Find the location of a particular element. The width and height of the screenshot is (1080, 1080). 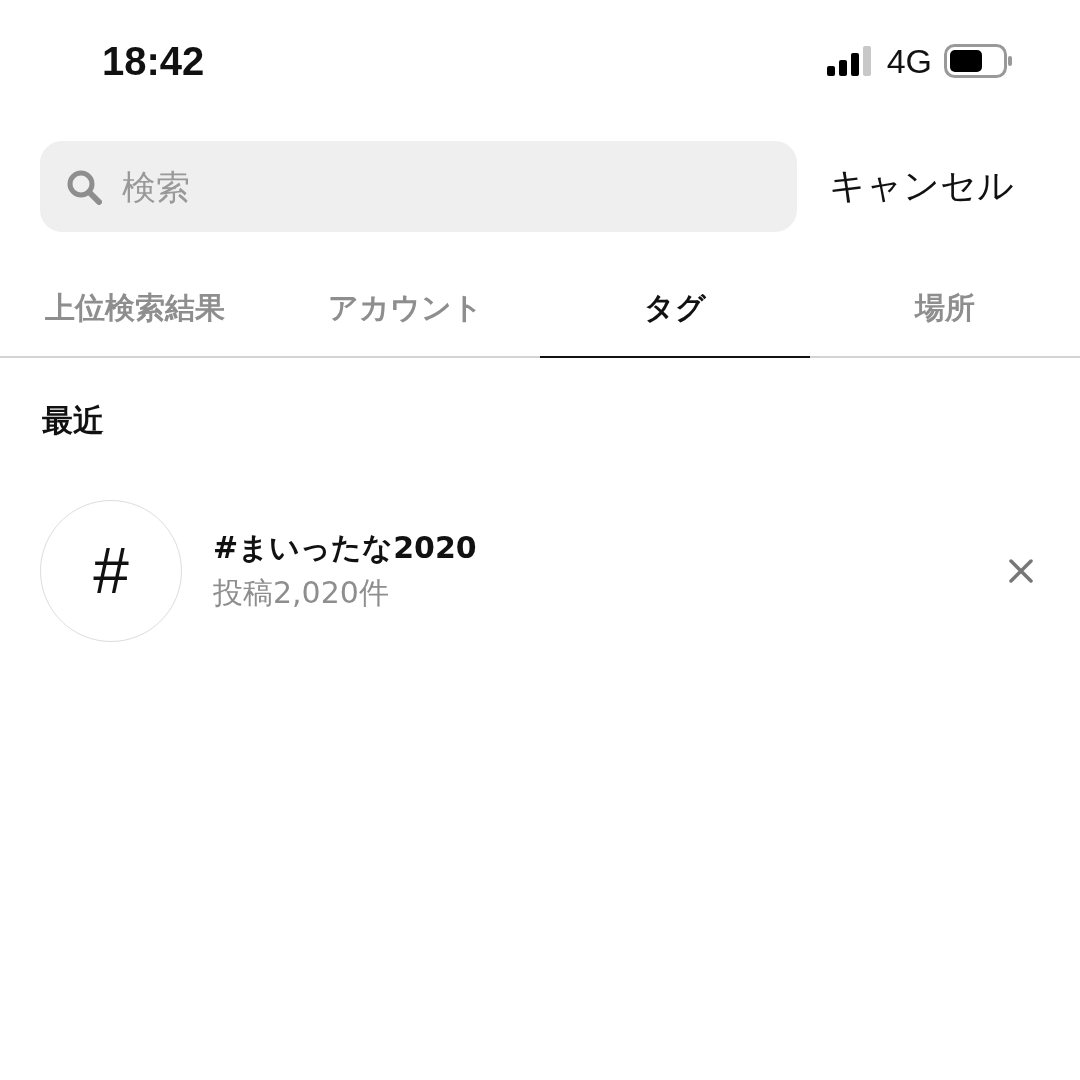

post-count: 投稿2,020件 is located at coordinates (301, 593).